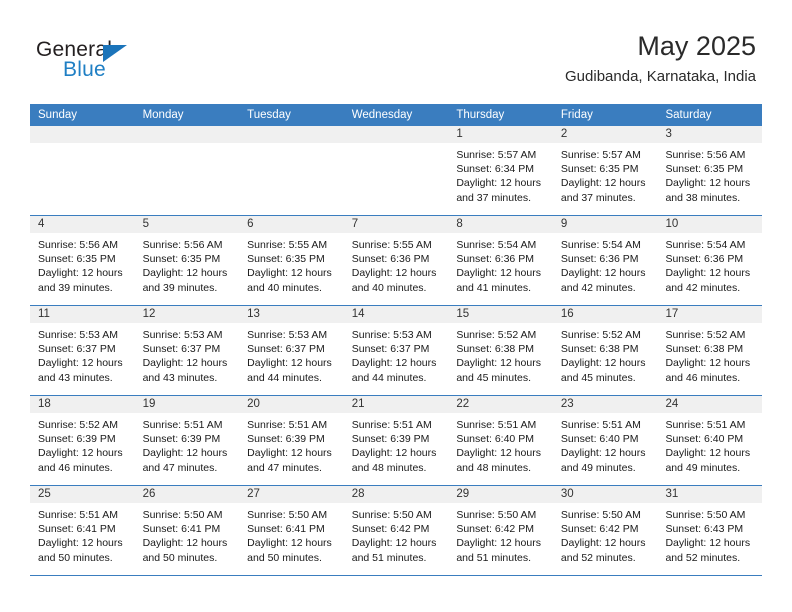 The width and height of the screenshot is (792, 612). I want to click on day-detail-line: Sunset: 6:40 PM, so click(495, 439).